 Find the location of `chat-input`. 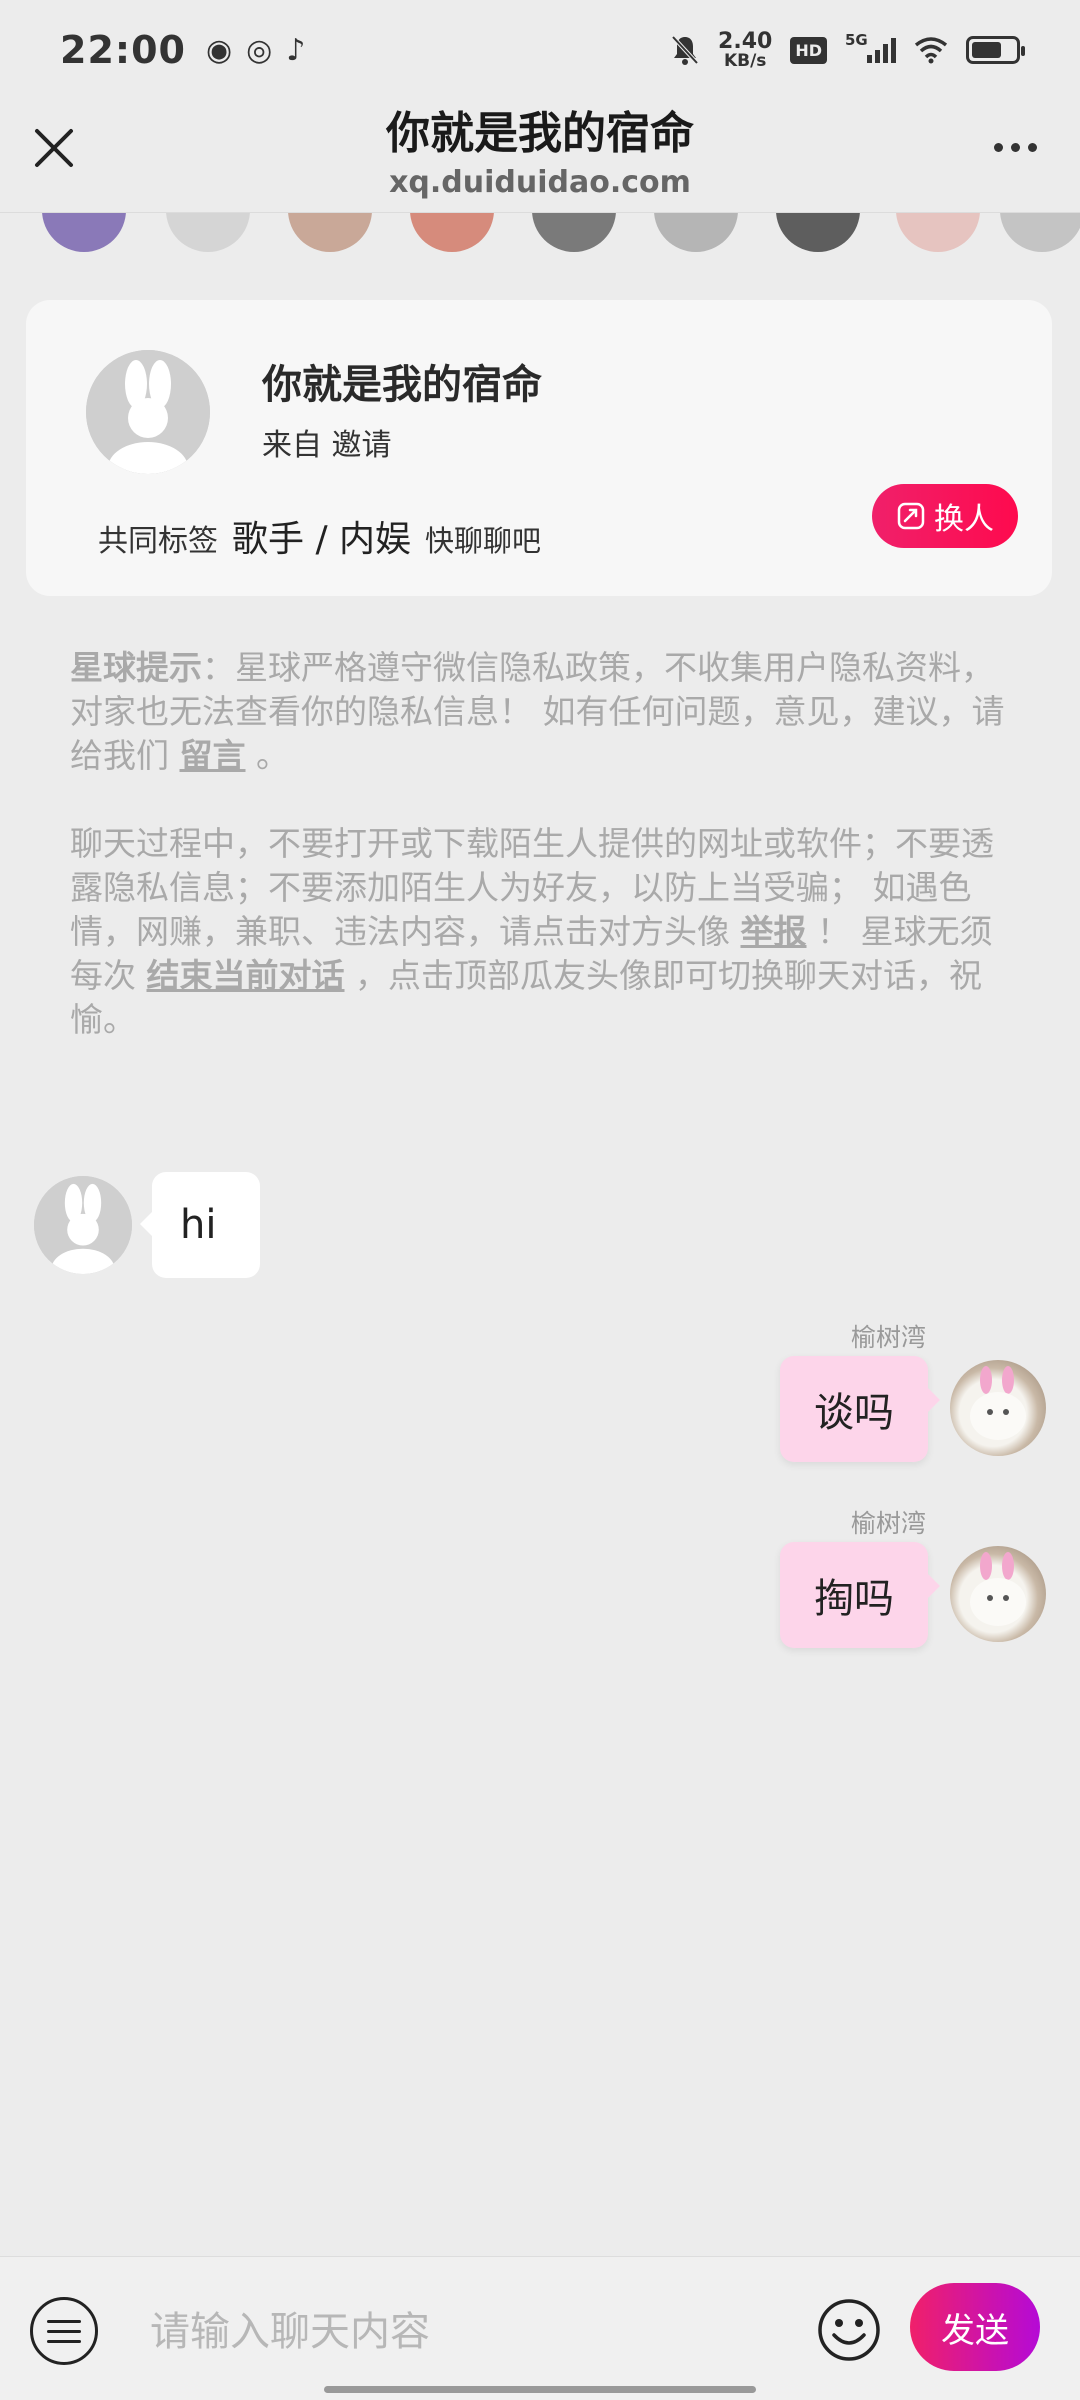

chat-input is located at coordinates (470, 2332).